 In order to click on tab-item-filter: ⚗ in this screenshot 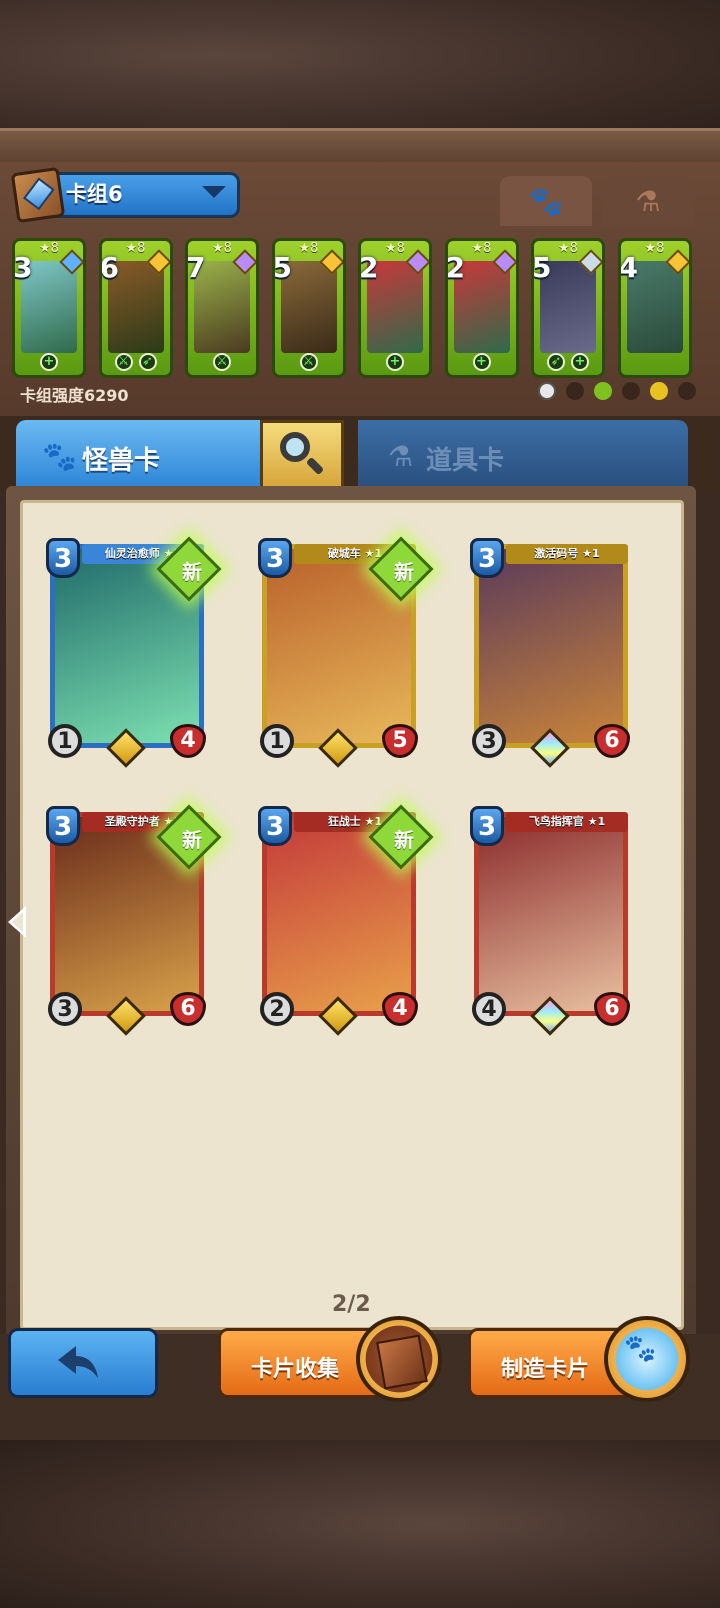, I will do `click(648, 201)`.